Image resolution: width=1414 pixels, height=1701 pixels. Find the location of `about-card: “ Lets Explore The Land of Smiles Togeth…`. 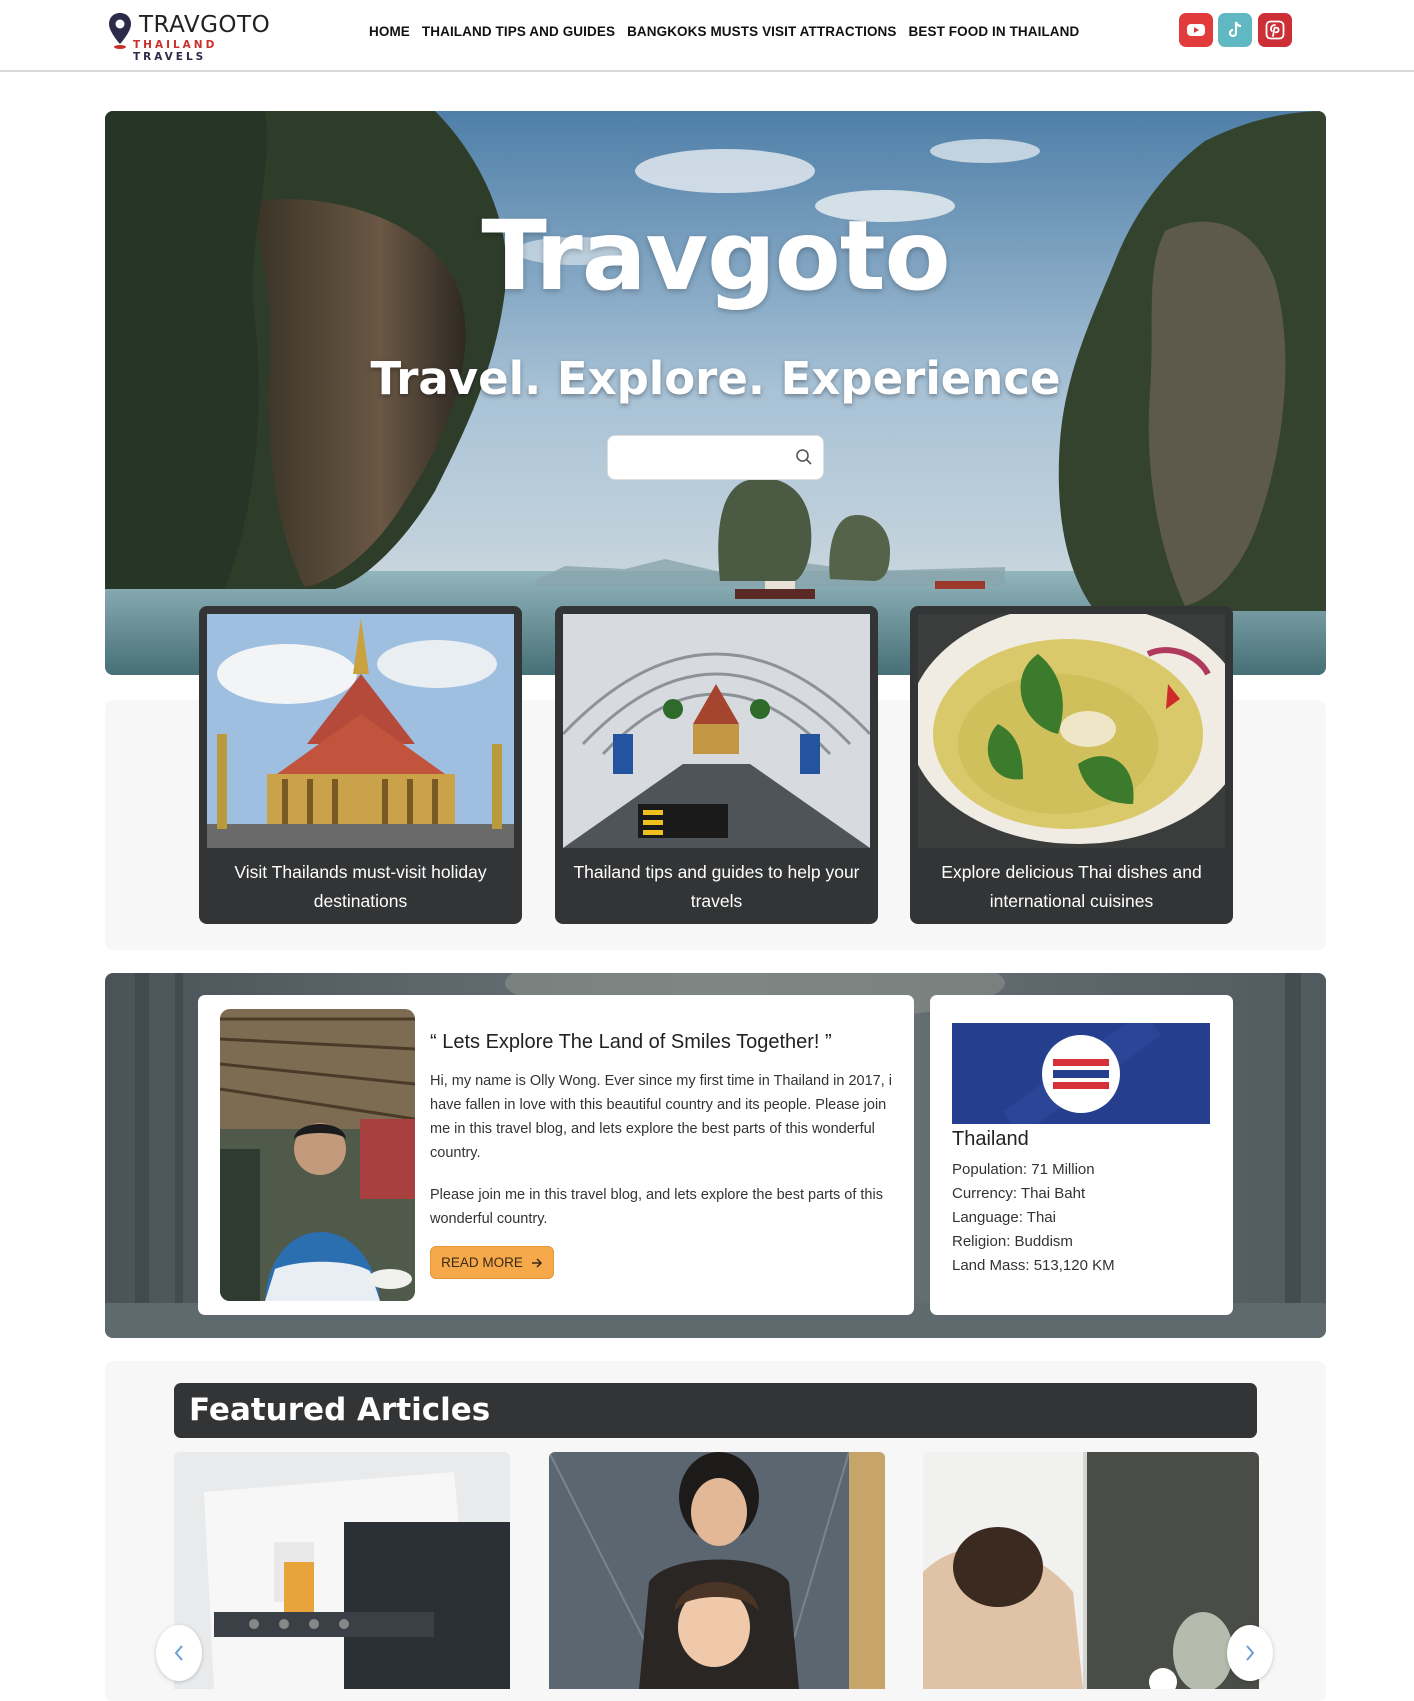

about-card: “ Lets Explore The Land of Smiles Togeth… is located at coordinates (556, 1155).